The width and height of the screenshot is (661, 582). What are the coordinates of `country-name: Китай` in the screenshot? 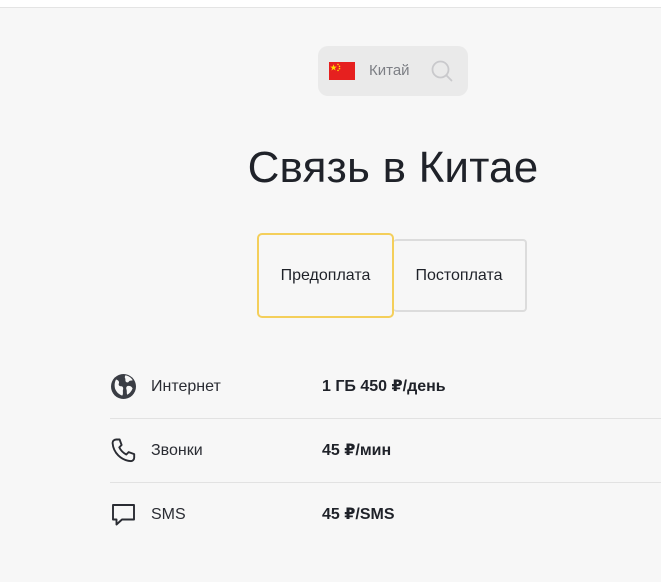 It's located at (389, 70).